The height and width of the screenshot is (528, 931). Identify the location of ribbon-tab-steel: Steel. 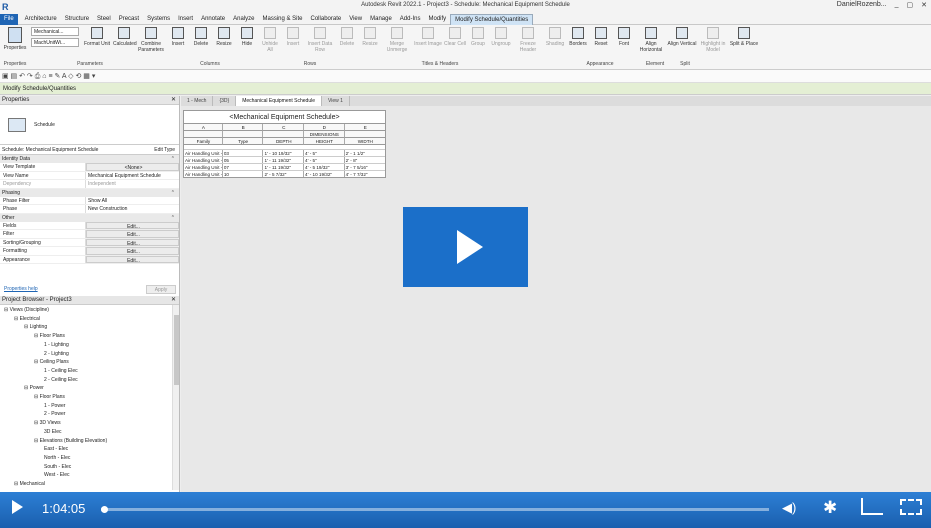
(104, 19).